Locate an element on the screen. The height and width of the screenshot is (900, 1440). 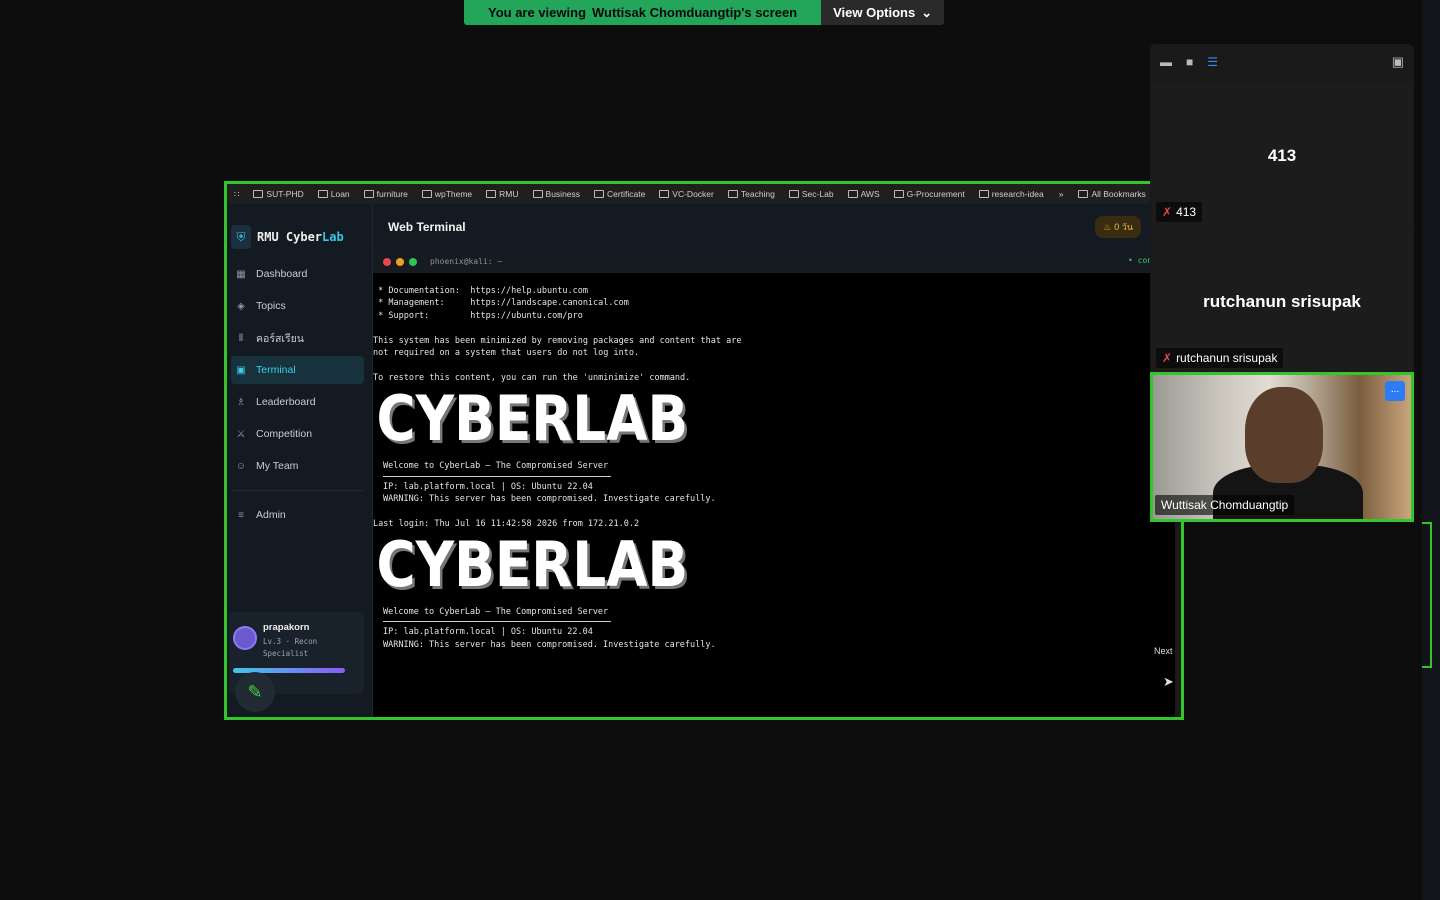
bookmark-label: Business is located at coordinates (563, 194).